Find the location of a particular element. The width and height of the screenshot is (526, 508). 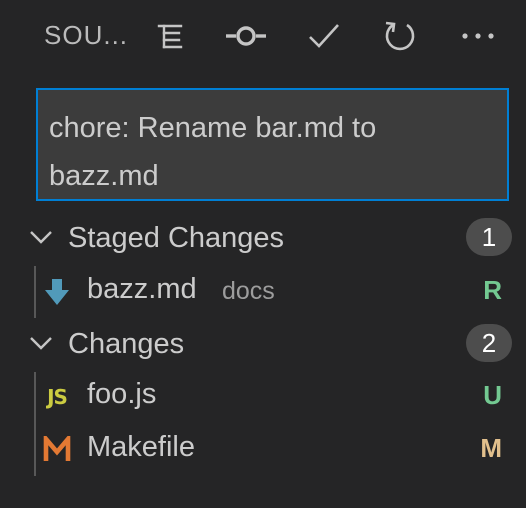

changed-file-row: Makefile M is located at coordinates (263, 451).